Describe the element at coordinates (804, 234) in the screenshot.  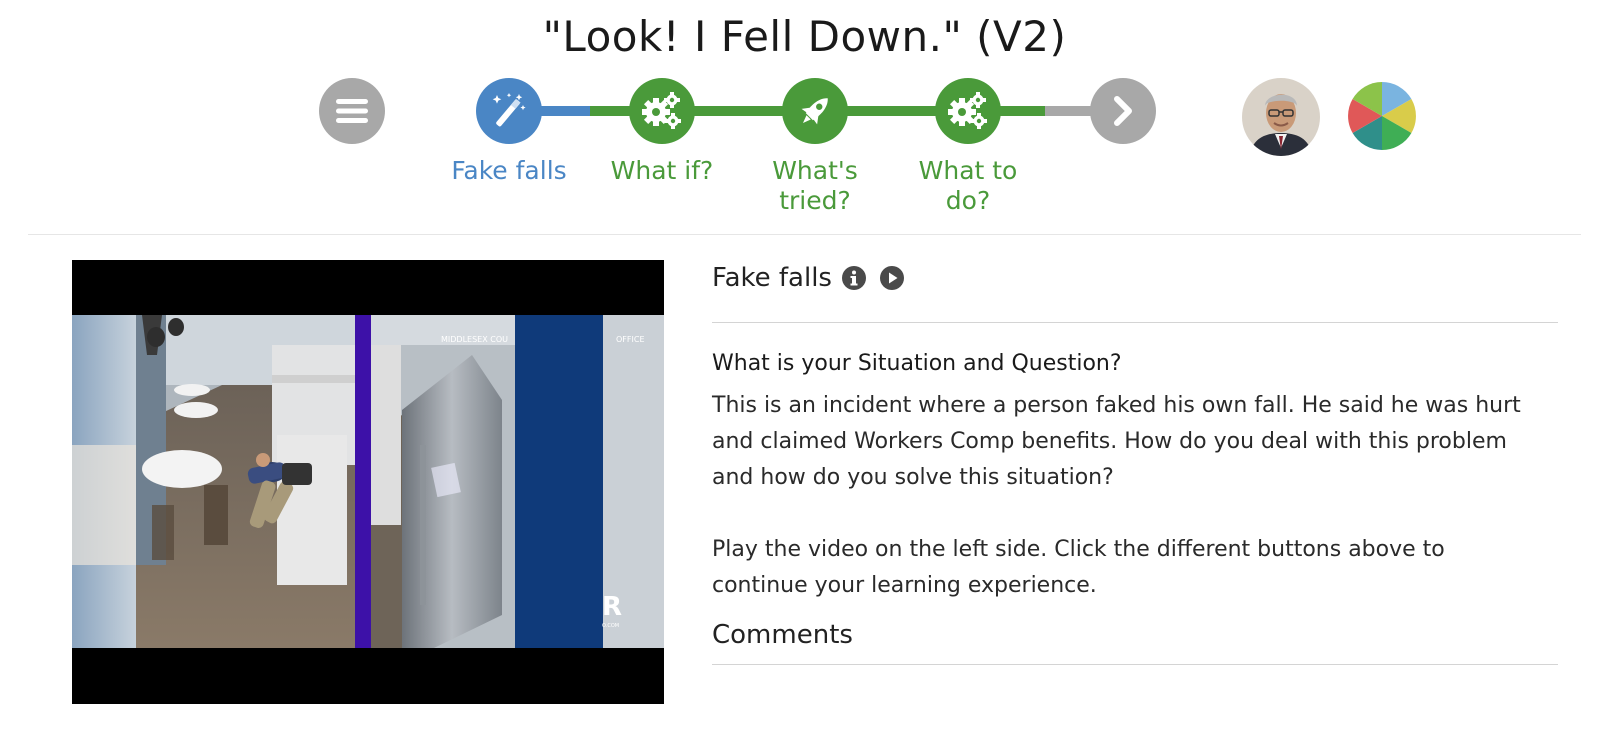
I see `header-divider` at that location.